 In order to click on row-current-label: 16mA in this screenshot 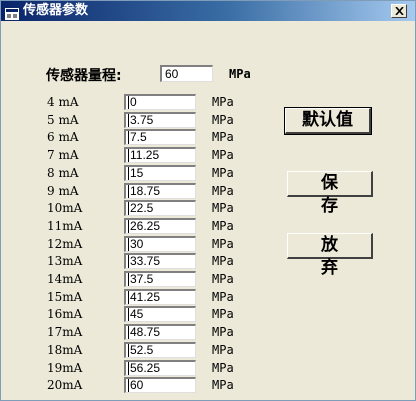, I will do `click(65, 314)`.